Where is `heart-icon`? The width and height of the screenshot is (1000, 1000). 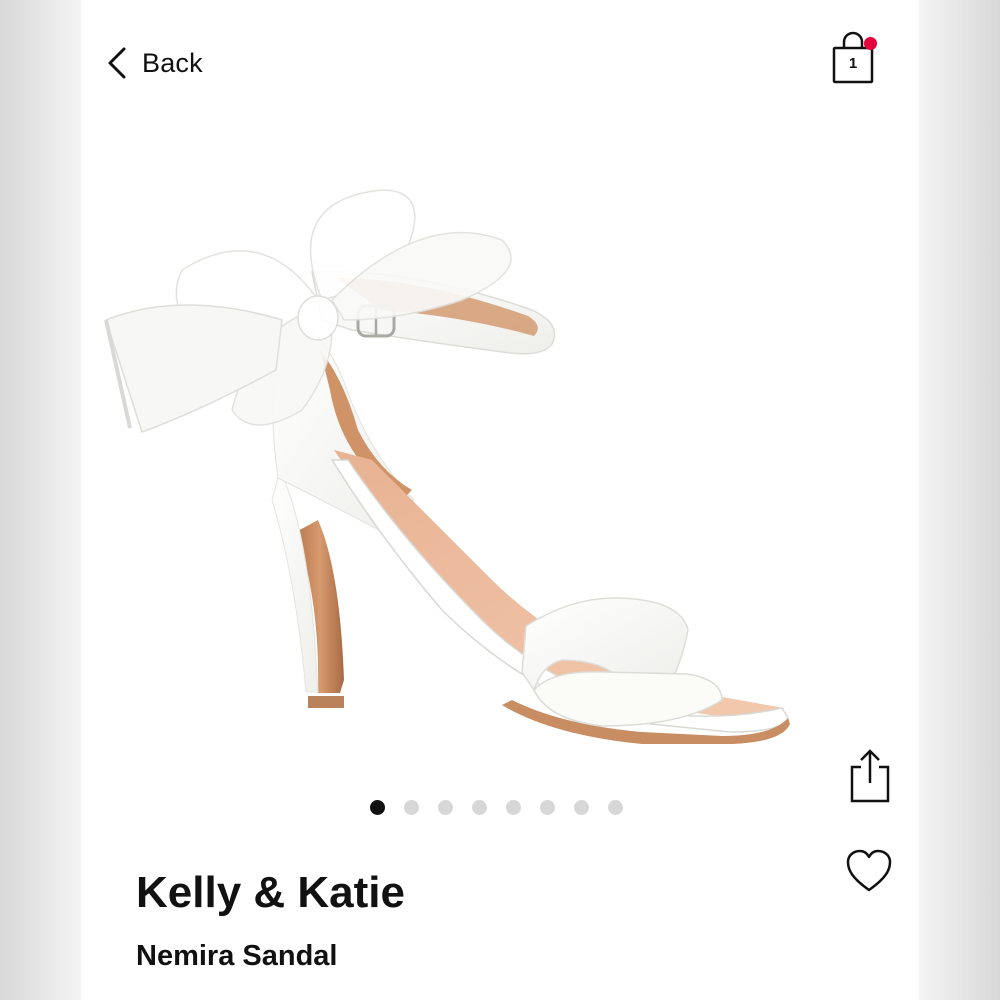
heart-icon is located at coordinates (869, 870).